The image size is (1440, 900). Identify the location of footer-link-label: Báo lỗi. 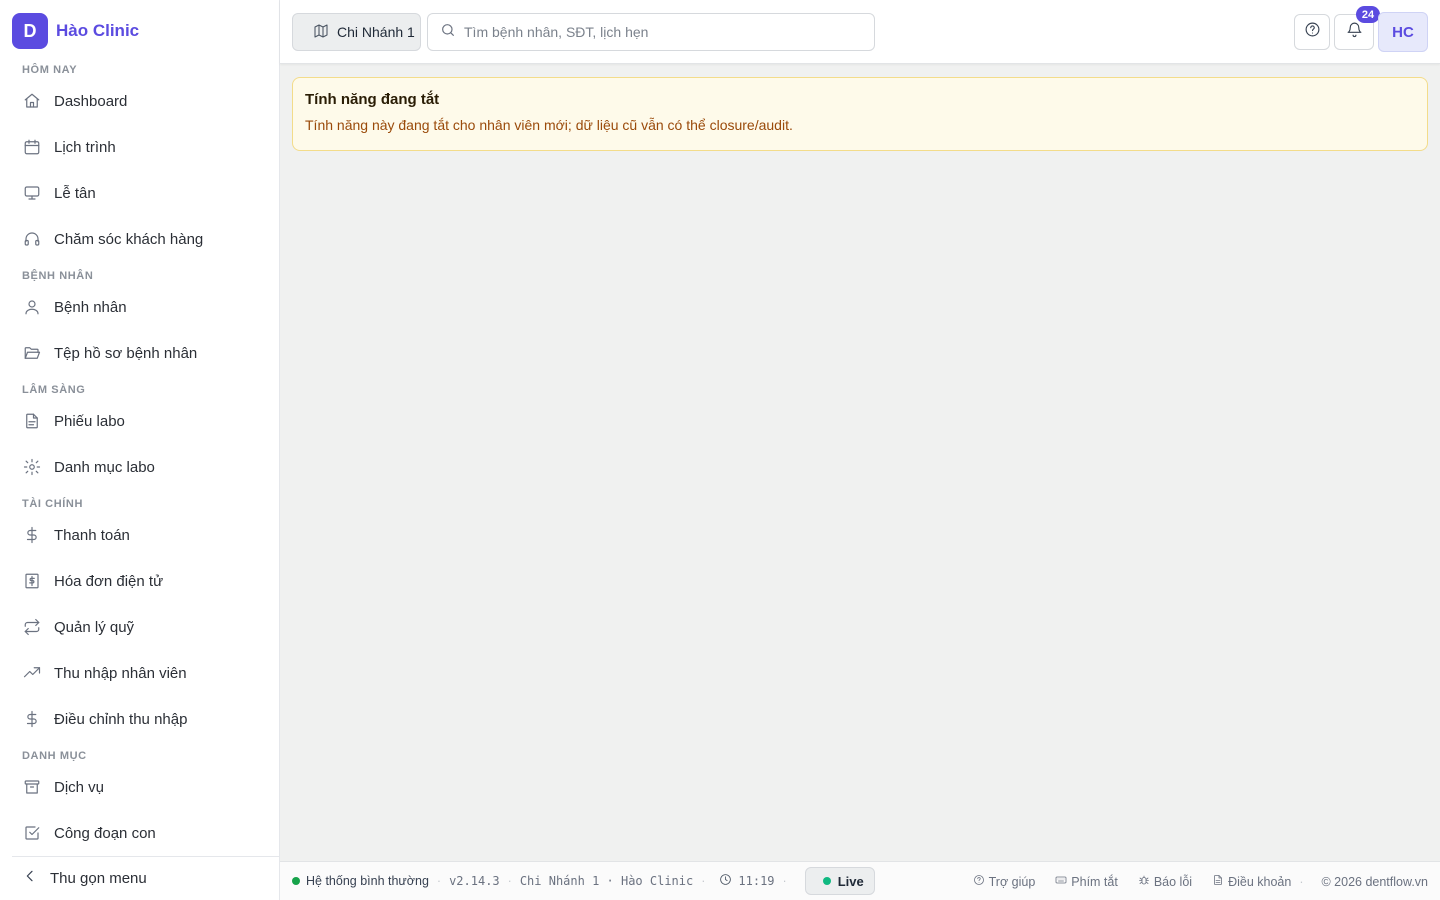
(1173, 881).